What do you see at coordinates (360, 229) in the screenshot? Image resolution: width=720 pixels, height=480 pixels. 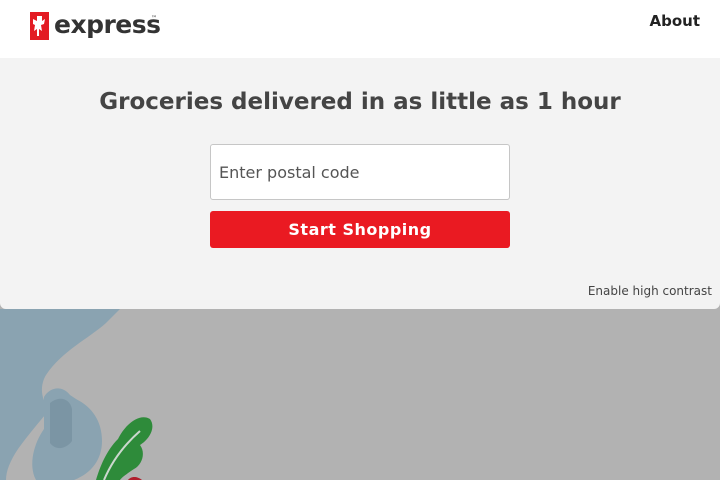 I see `start-shopping-button: Start Shopping` at bounding box center [360, 229].